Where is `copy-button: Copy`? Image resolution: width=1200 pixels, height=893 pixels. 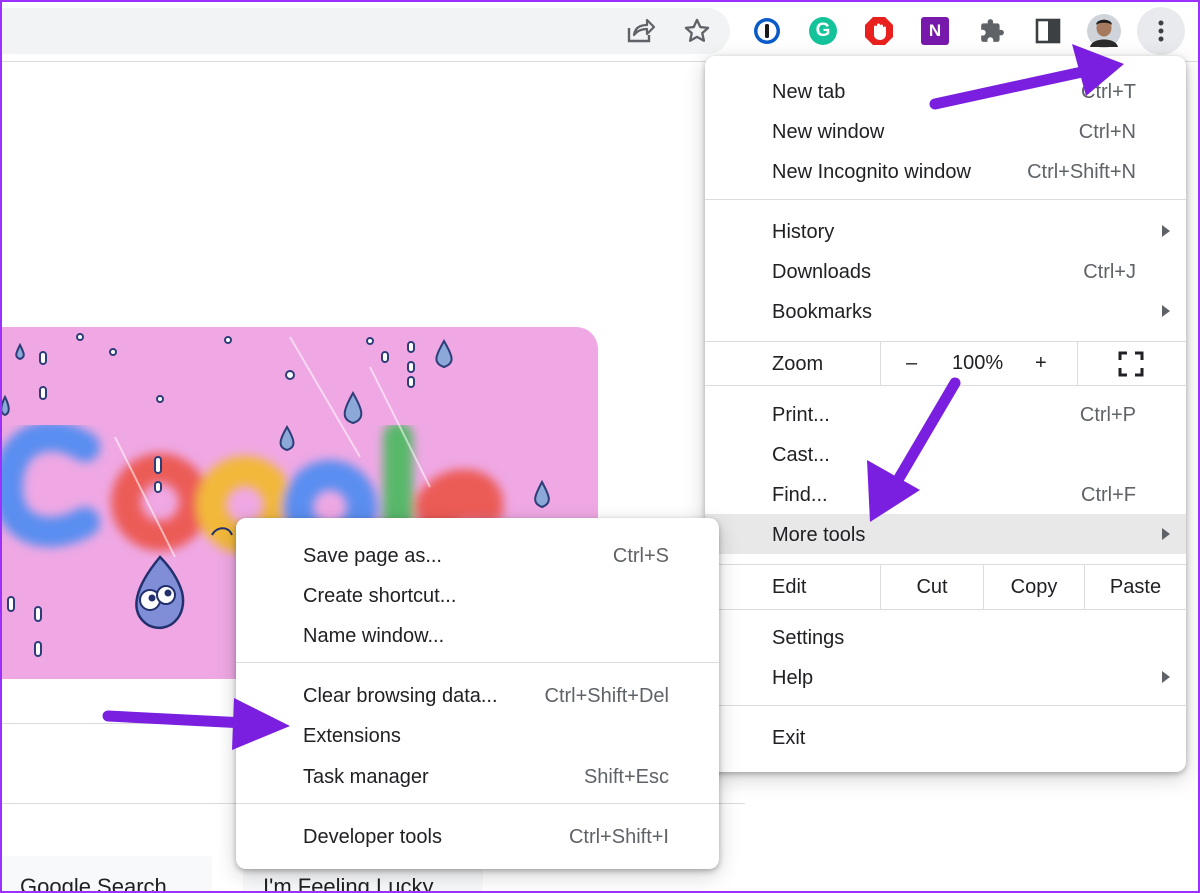
copy-button: Copy is located at coordinates (1034, 587).